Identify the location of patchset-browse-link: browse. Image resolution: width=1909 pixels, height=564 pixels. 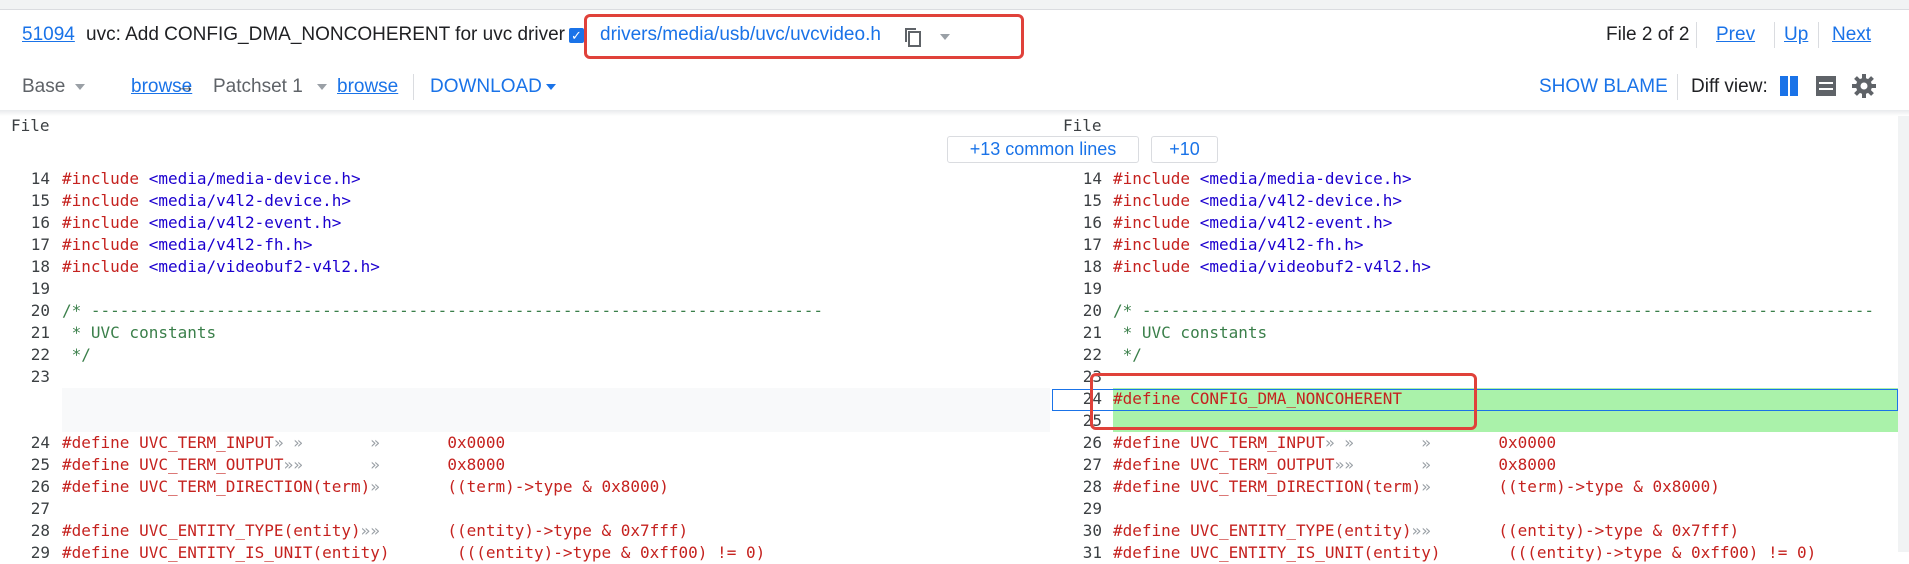
(367, 87).